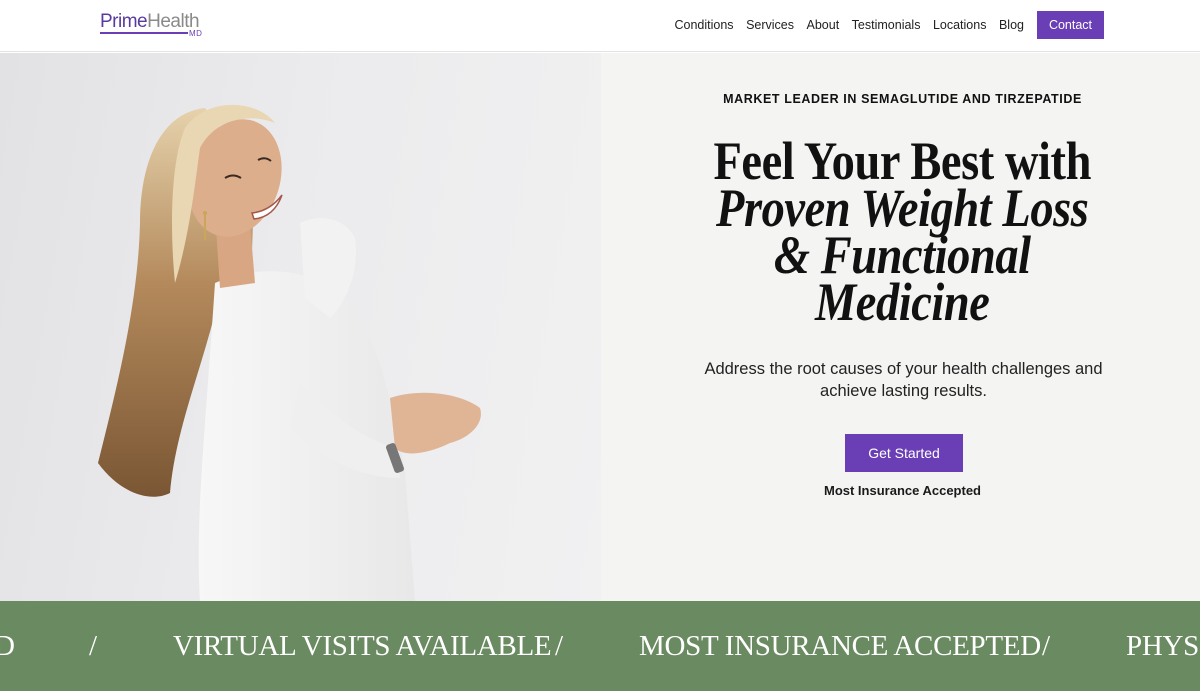  I want to click on nav-locations: Locations, so click(960, 25).